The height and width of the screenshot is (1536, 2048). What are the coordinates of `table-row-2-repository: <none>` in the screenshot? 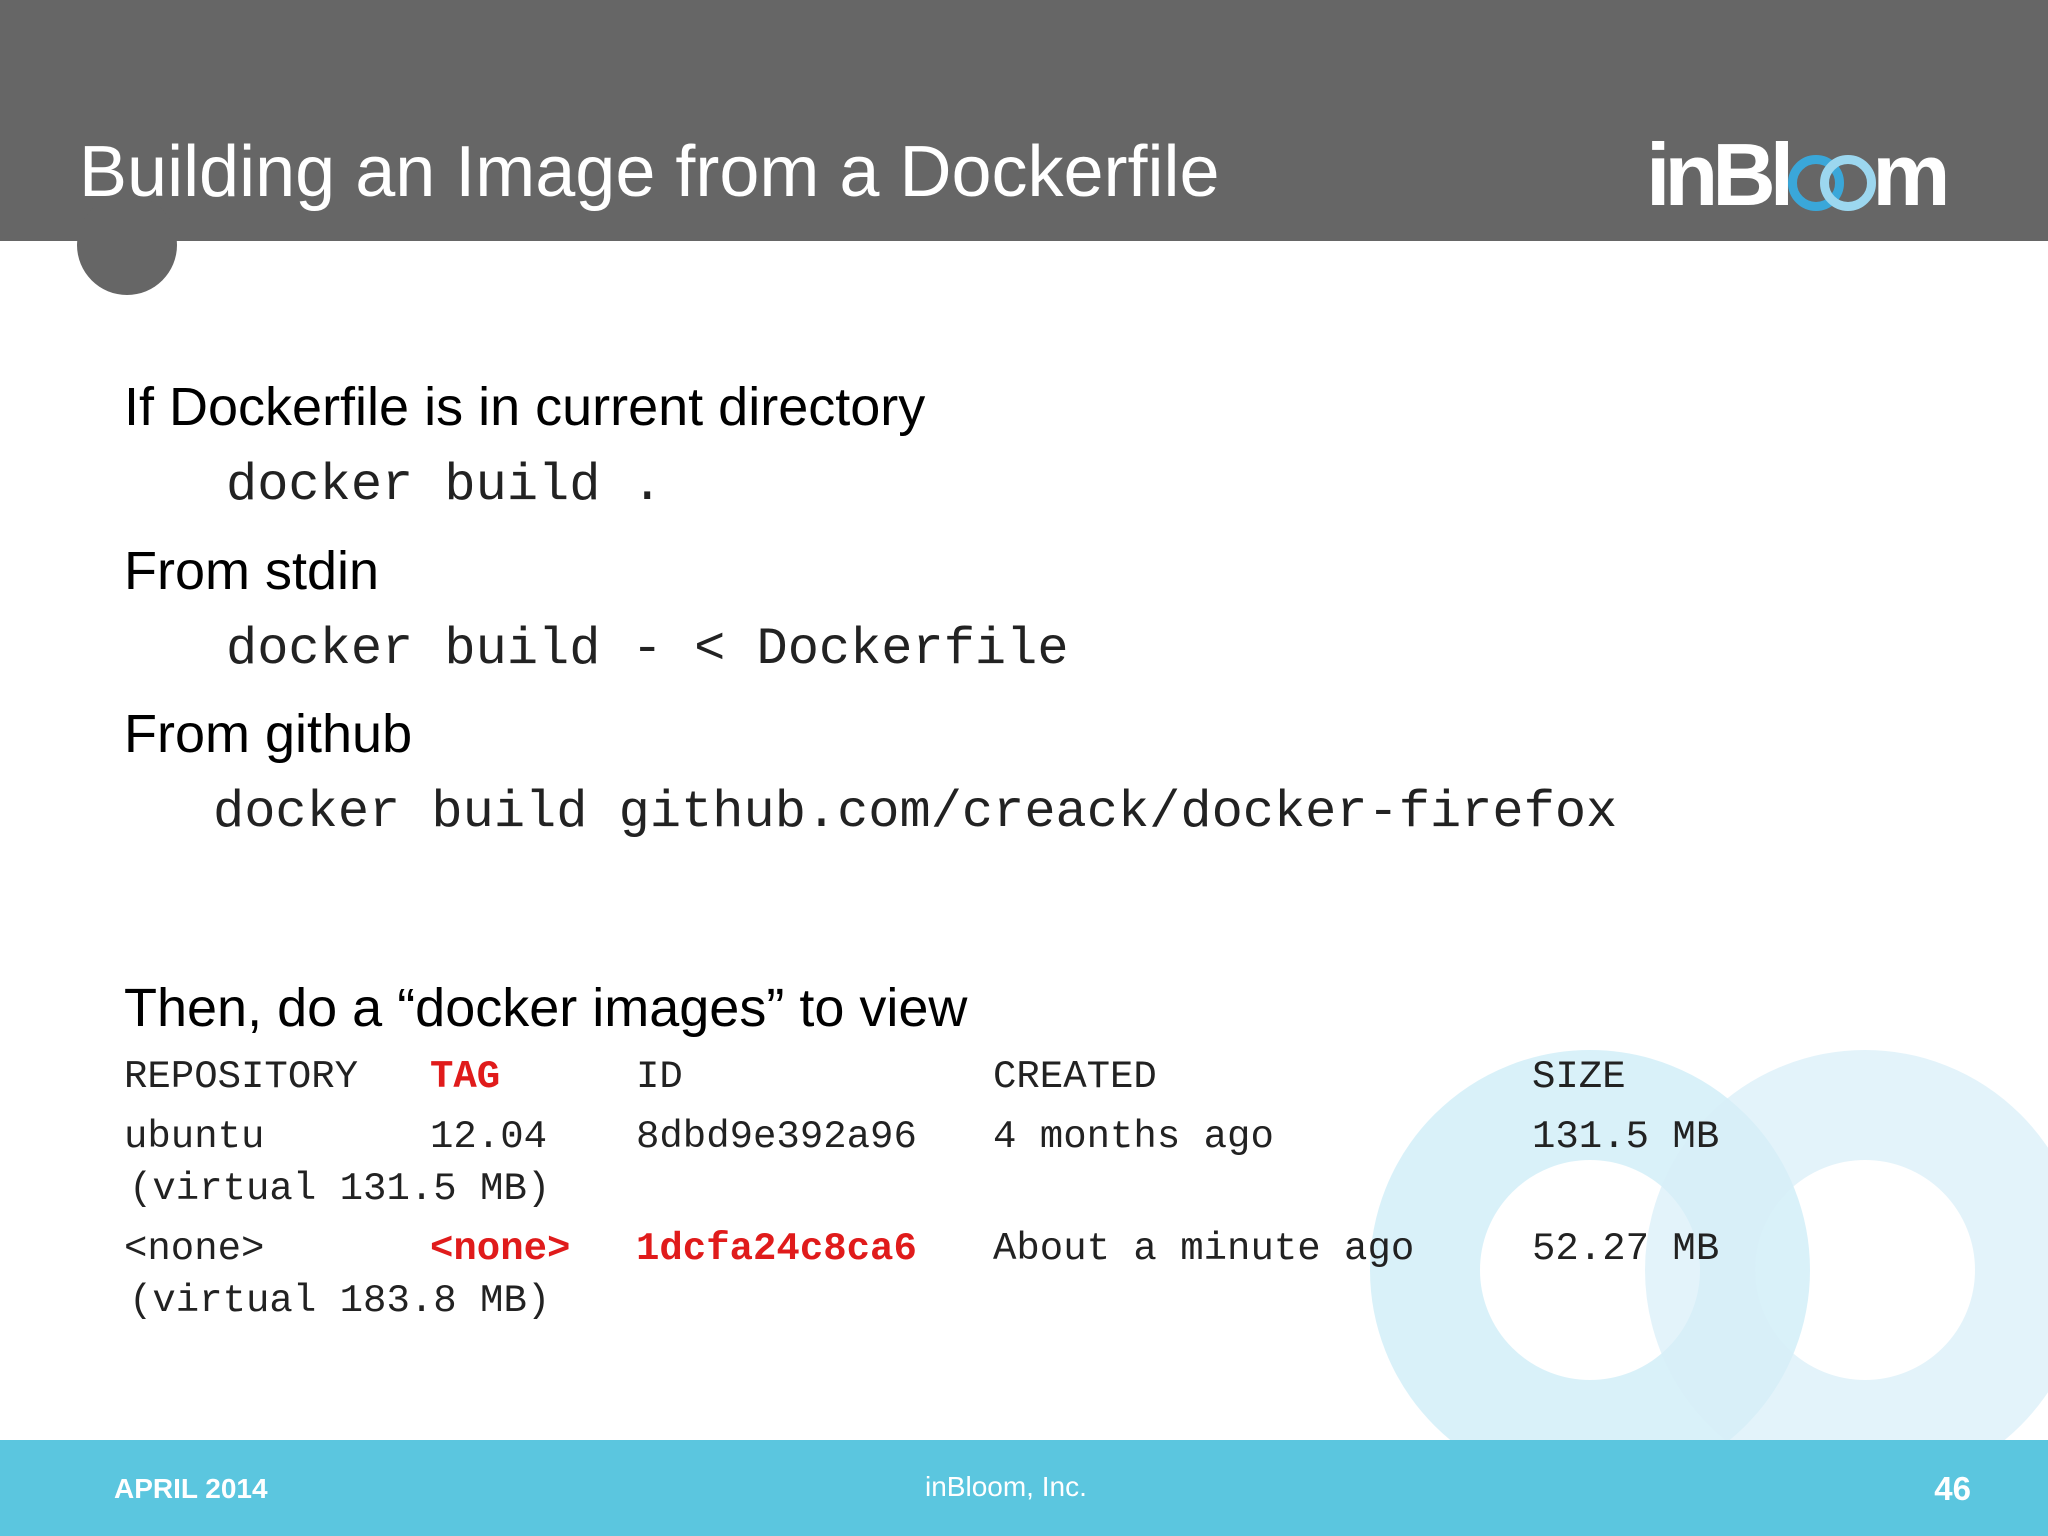 It's located at (194, 1249).